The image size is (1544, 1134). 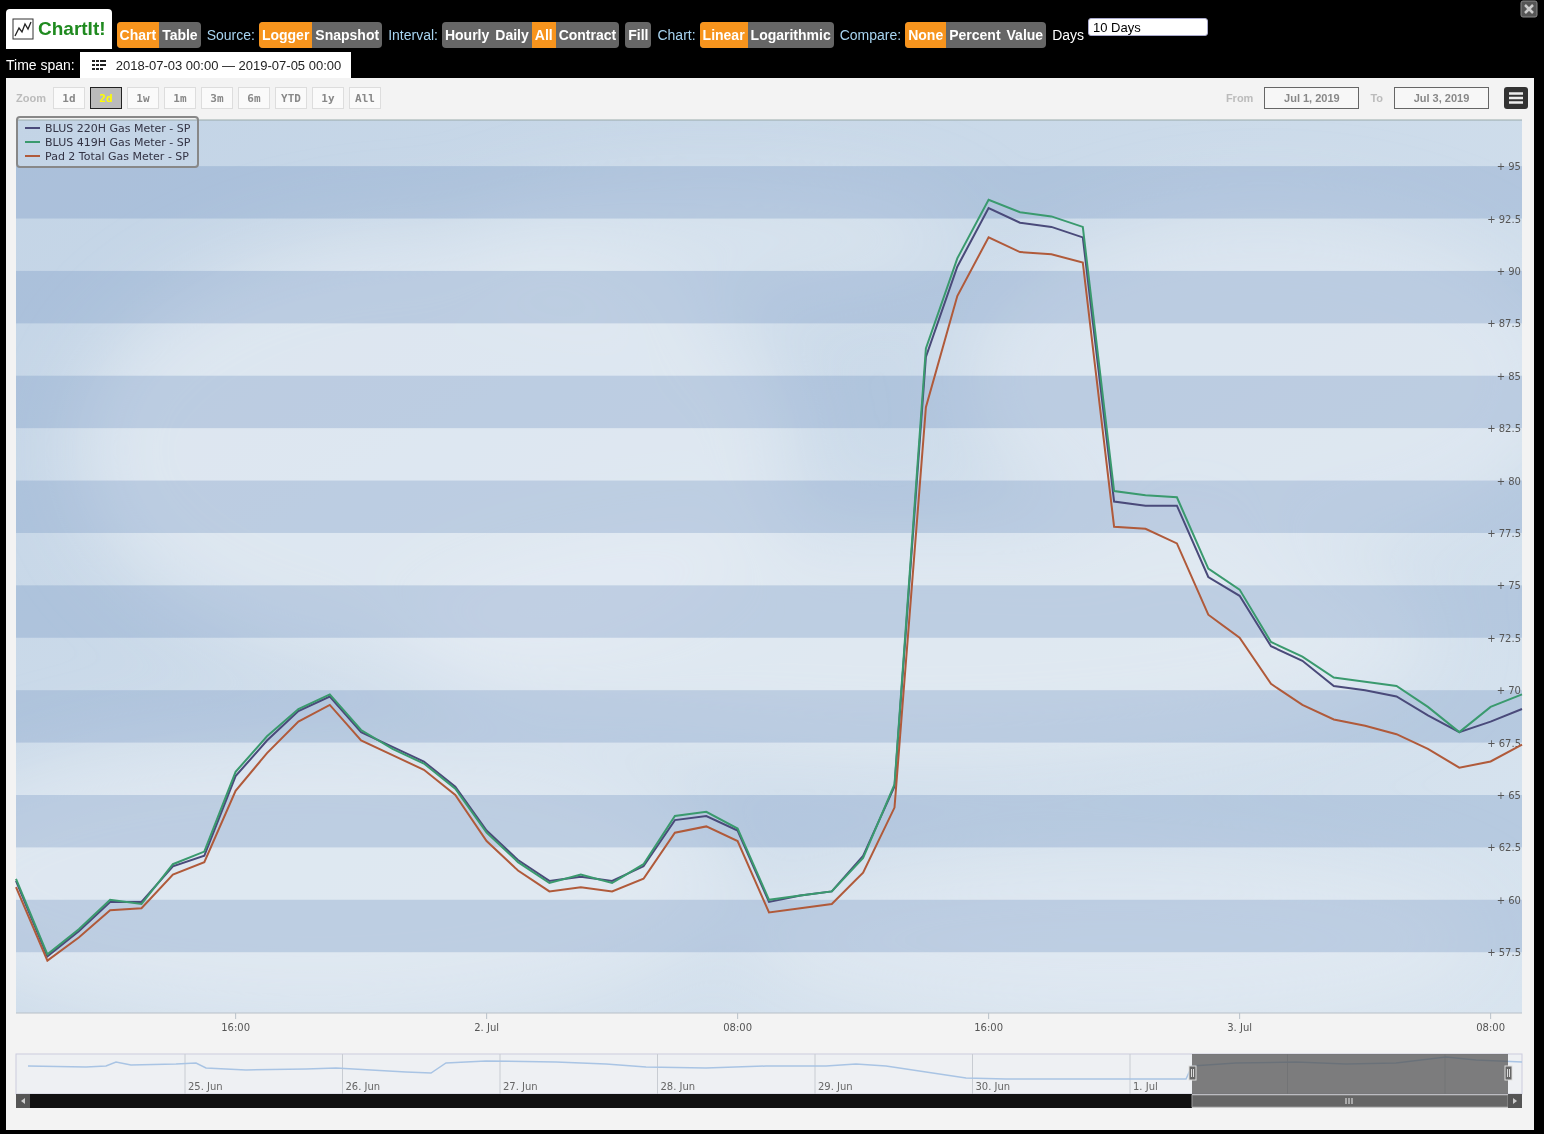 What do you see at coordinates (1239, 1027) in the screenshot?
I see `axis-label: 3. Jul` at bounding box center [1239, 1027].